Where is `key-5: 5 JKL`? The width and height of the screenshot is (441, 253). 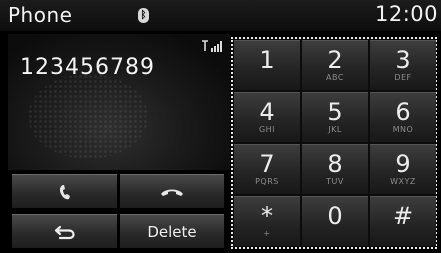
key-5: 5 JKL is located at coordinates (335, 117).